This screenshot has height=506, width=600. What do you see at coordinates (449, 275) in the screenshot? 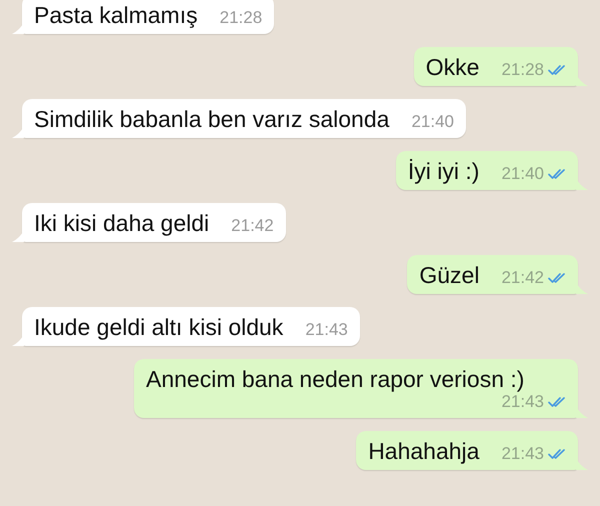
I see `message-text: Güzel` at bounding box center [449, 275].